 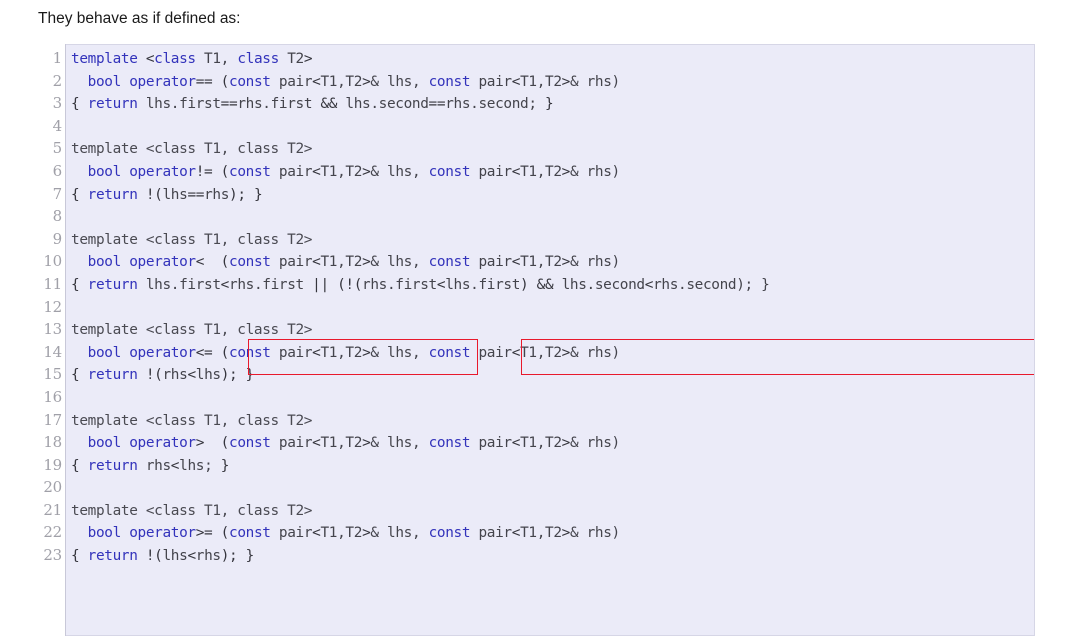 What do you see at coordinates (417, 195) in the screenshot?
I see `code-line: { return !(lhs==rhs); }` at bounding box center [417, 195].